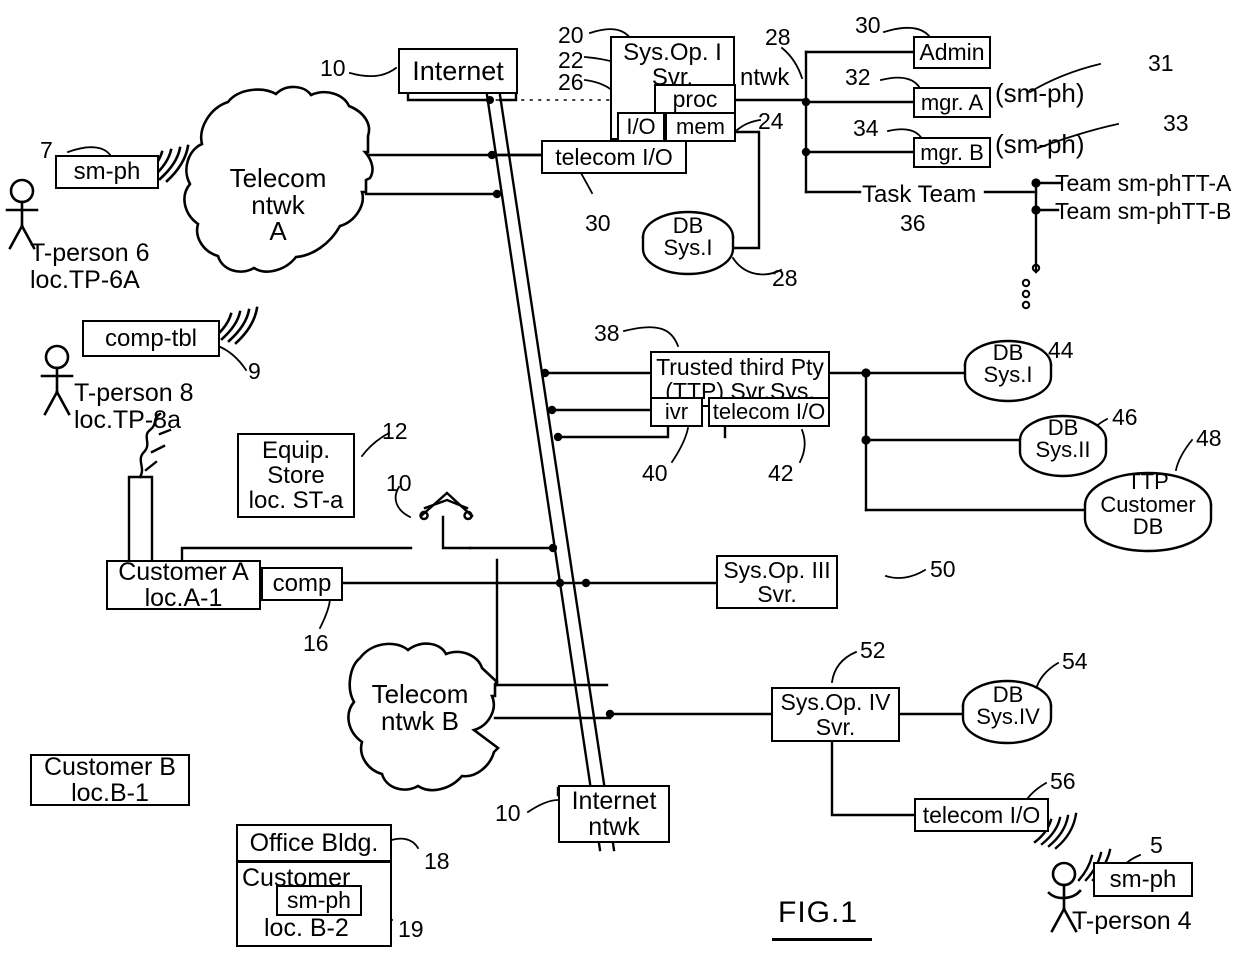 Image resolution: width=1240 pixels, height=960 pixels. What do you see at coordinates (868, 25) in the screenshot?
I see `ref-30-admin: 30` at bounding box center [868, 25].